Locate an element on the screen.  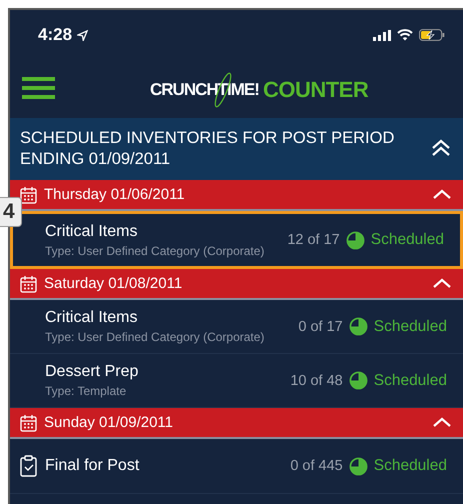
item-count: 0 of 445 is located at coordinates (316, 466).